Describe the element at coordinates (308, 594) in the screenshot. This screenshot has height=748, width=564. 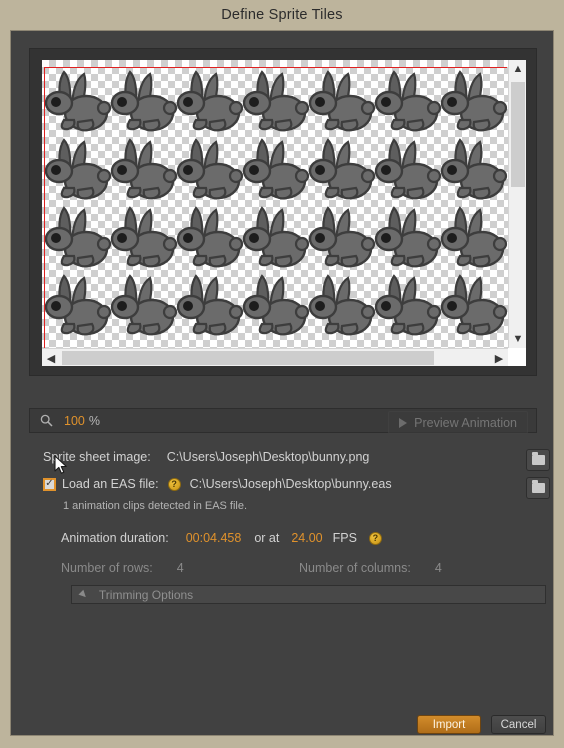
I see `trimming-options-section: ▶ Trimming Options` at that location.